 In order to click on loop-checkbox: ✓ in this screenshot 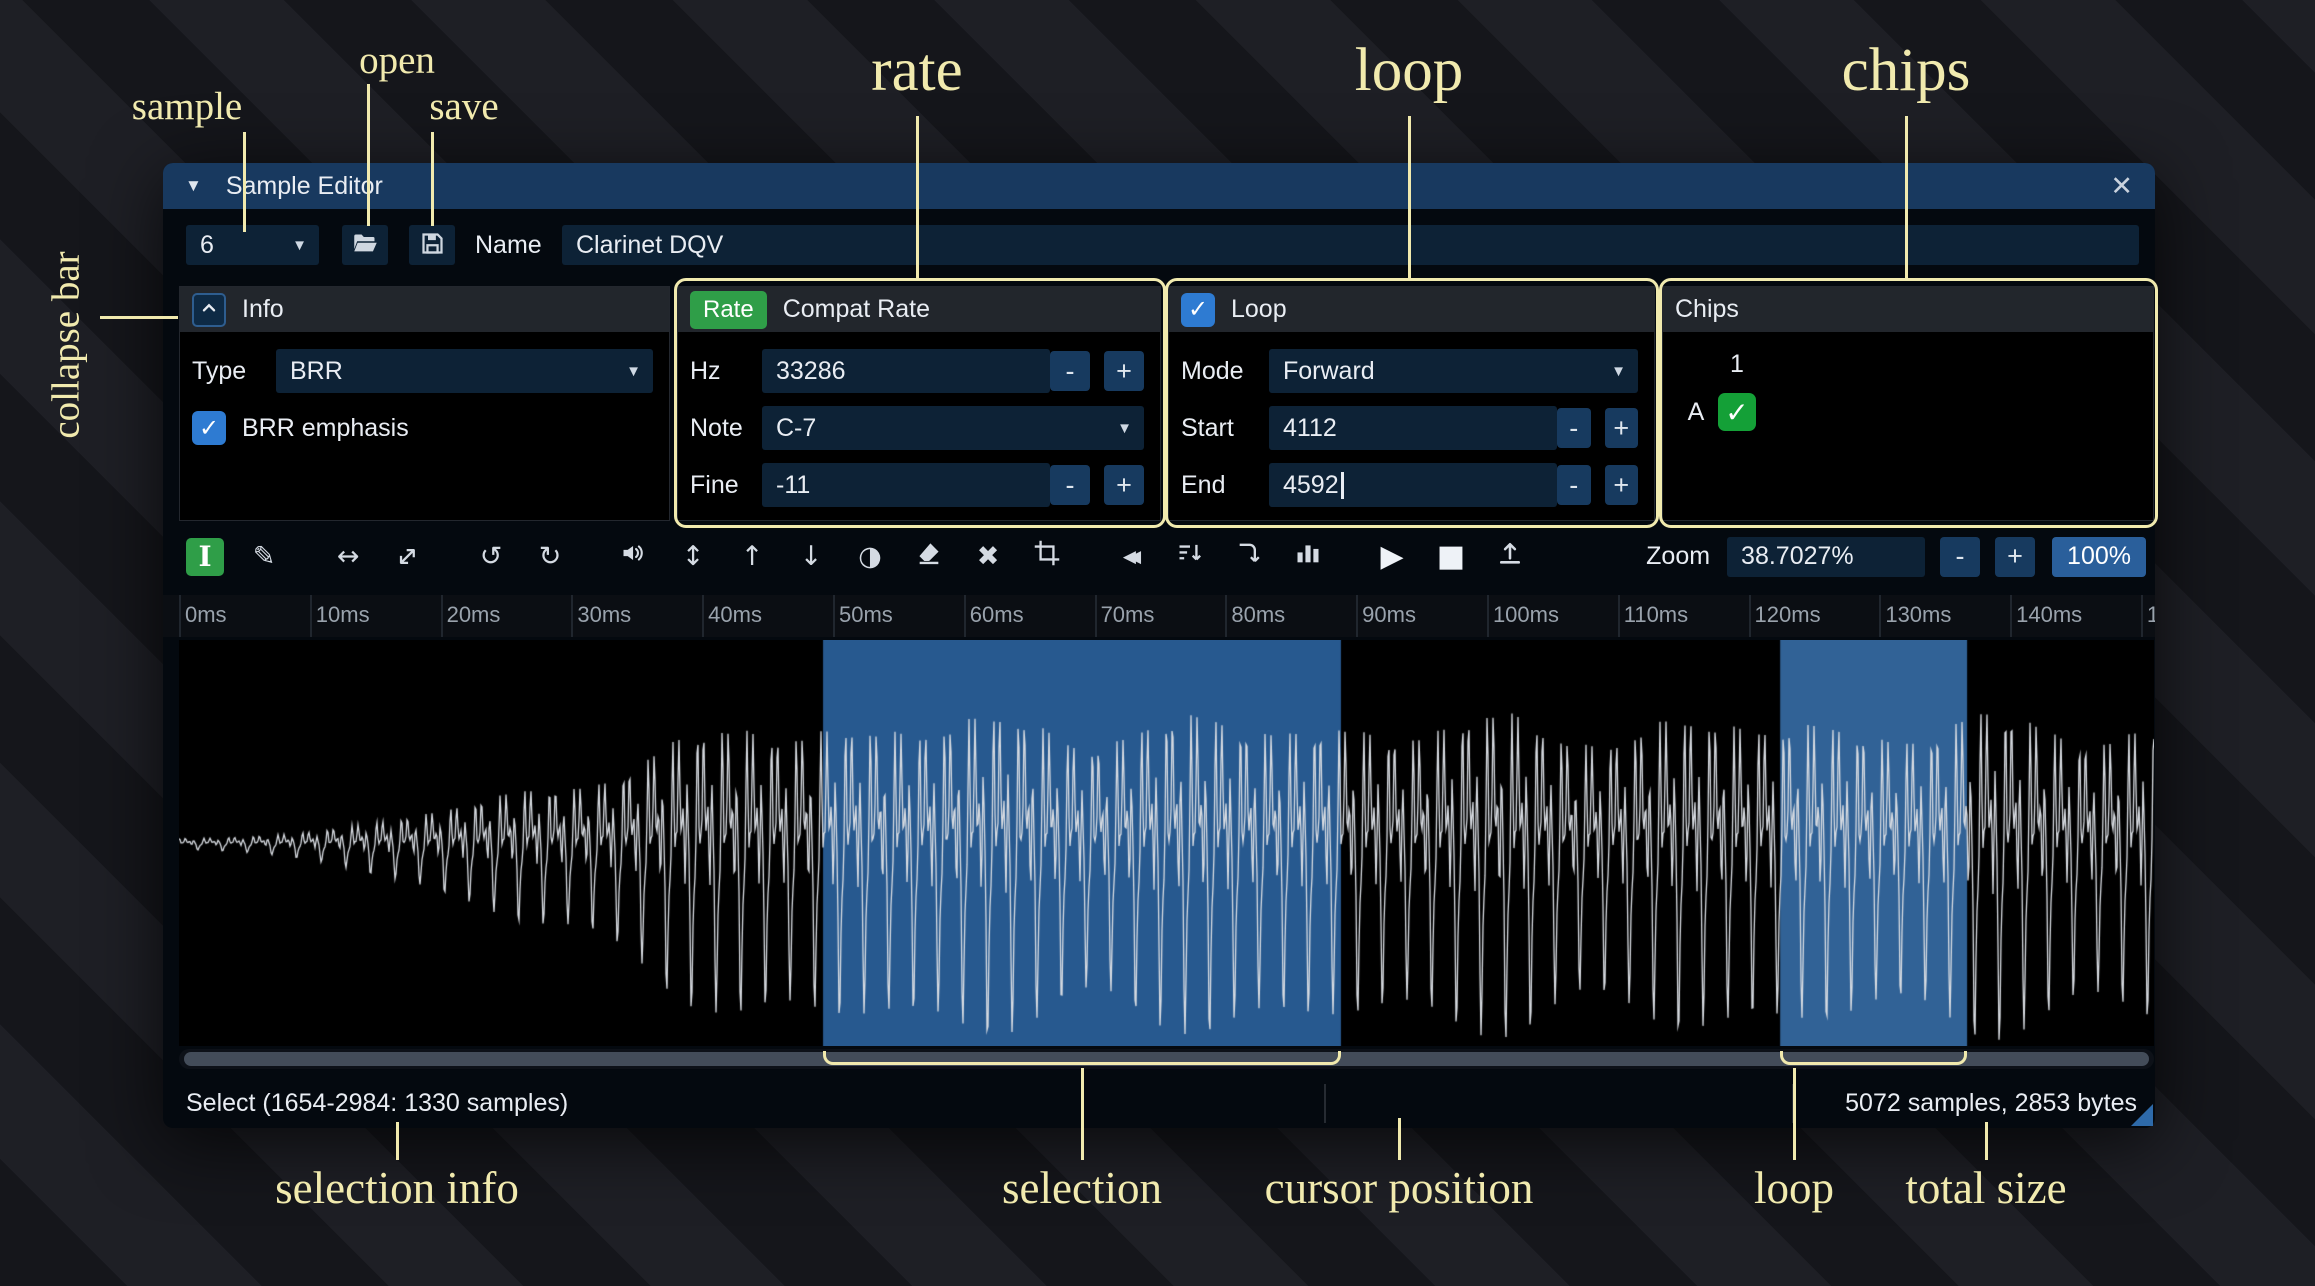, I will do `click(1198, 309)`.